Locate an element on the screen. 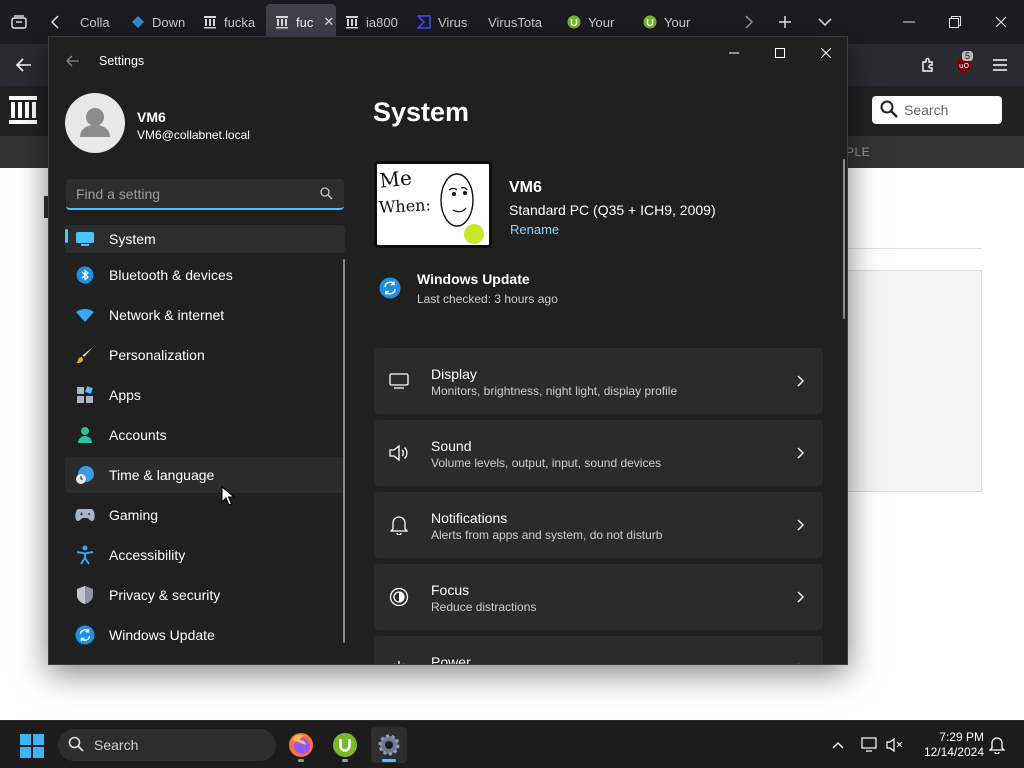  start-button is located at coordinates (32, 746).